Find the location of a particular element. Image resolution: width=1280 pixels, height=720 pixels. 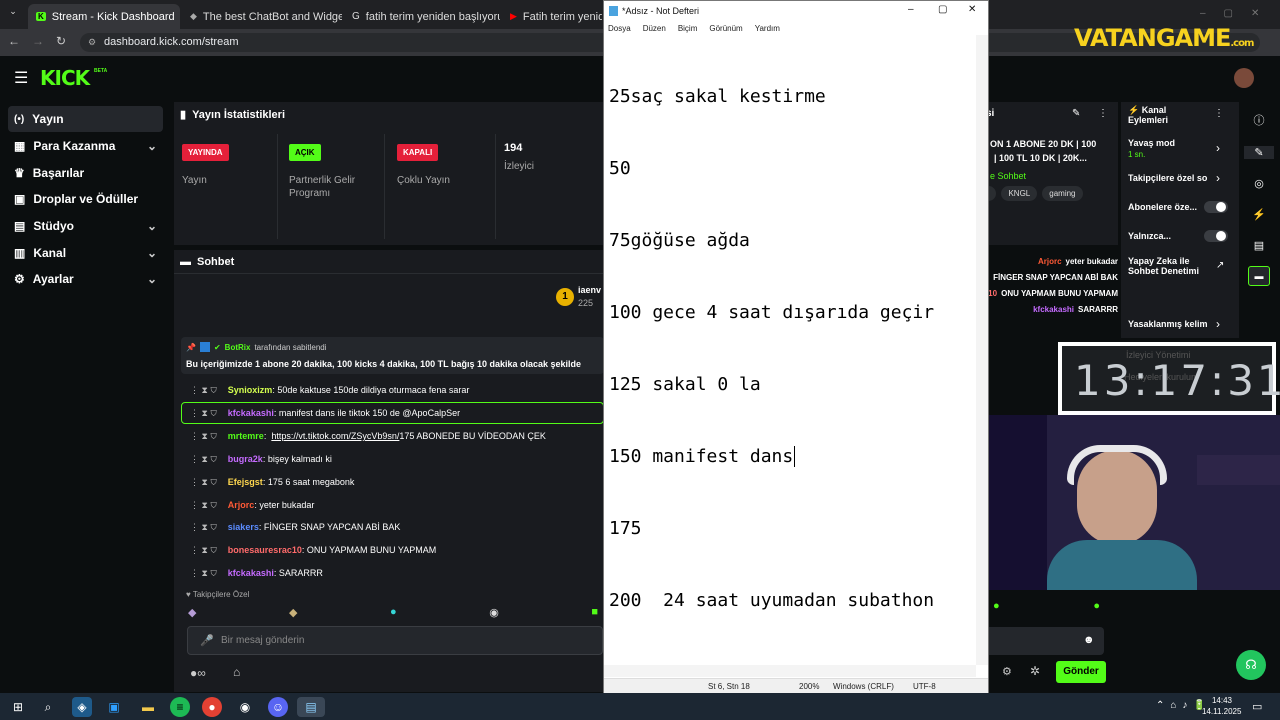

sidebar-item-ayarlar: ⚙ Ayarlar ⌄ is located at coordinates (85, 279).